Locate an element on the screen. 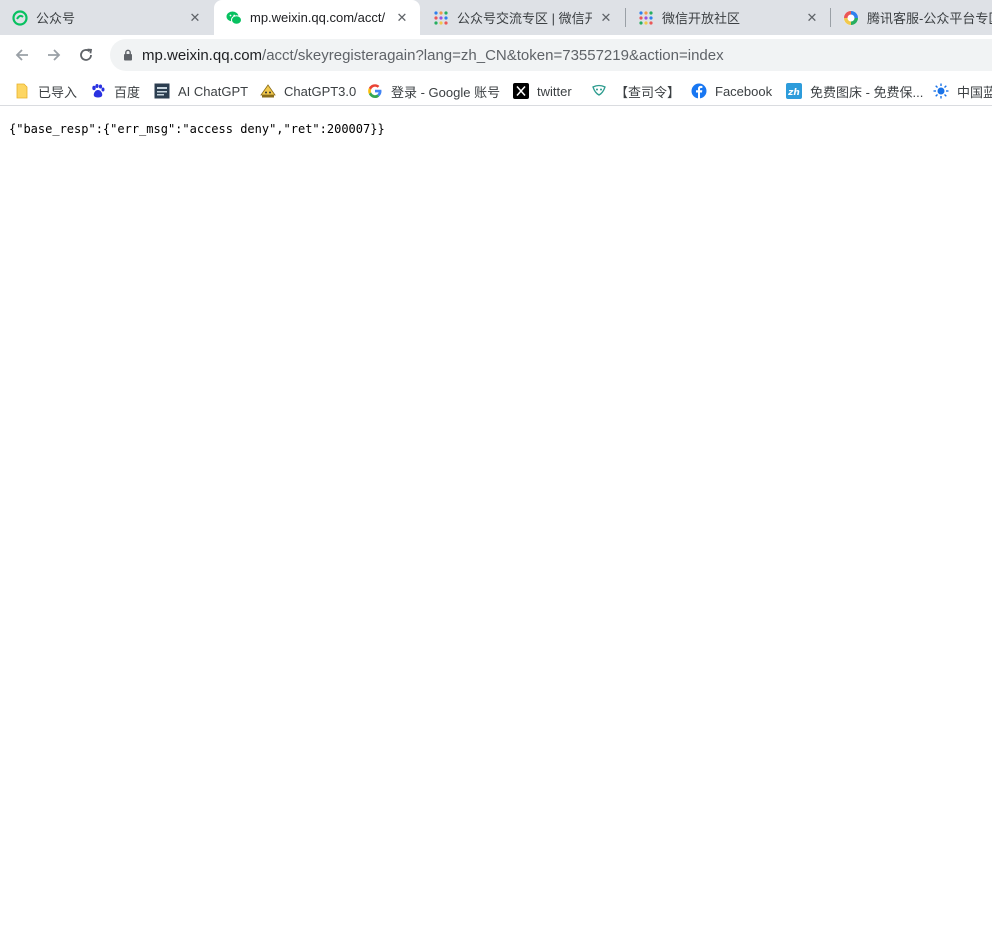 The image size is (992, 944). wechat-mp-icon is located at coordinates (20, 17).